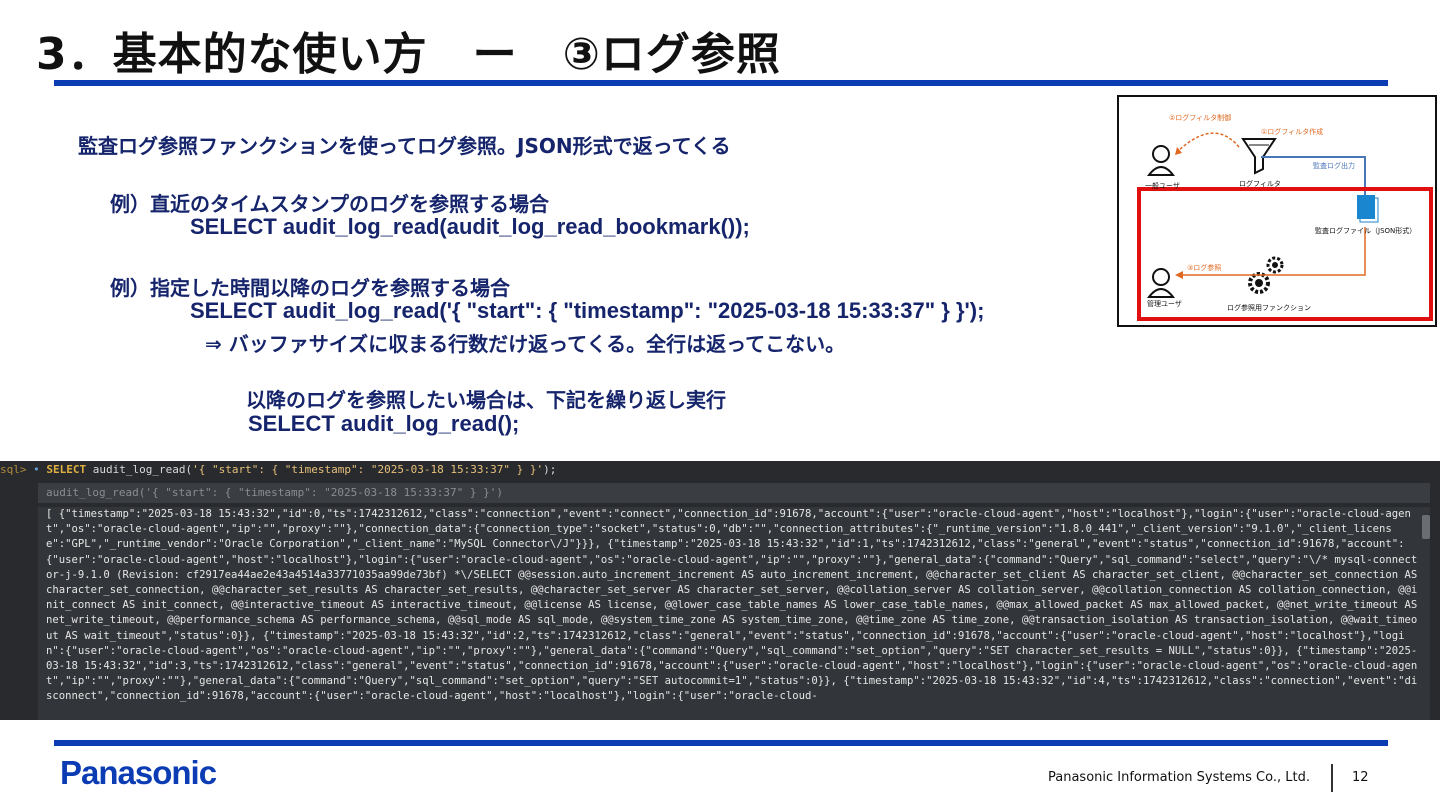  Describe the element at coordinates (525, 344) in the screenshot. I see `buffer-note: ⇒ バッファサイズに収まる行数だけ返ってくる。全行は返ってこない。` at that location.